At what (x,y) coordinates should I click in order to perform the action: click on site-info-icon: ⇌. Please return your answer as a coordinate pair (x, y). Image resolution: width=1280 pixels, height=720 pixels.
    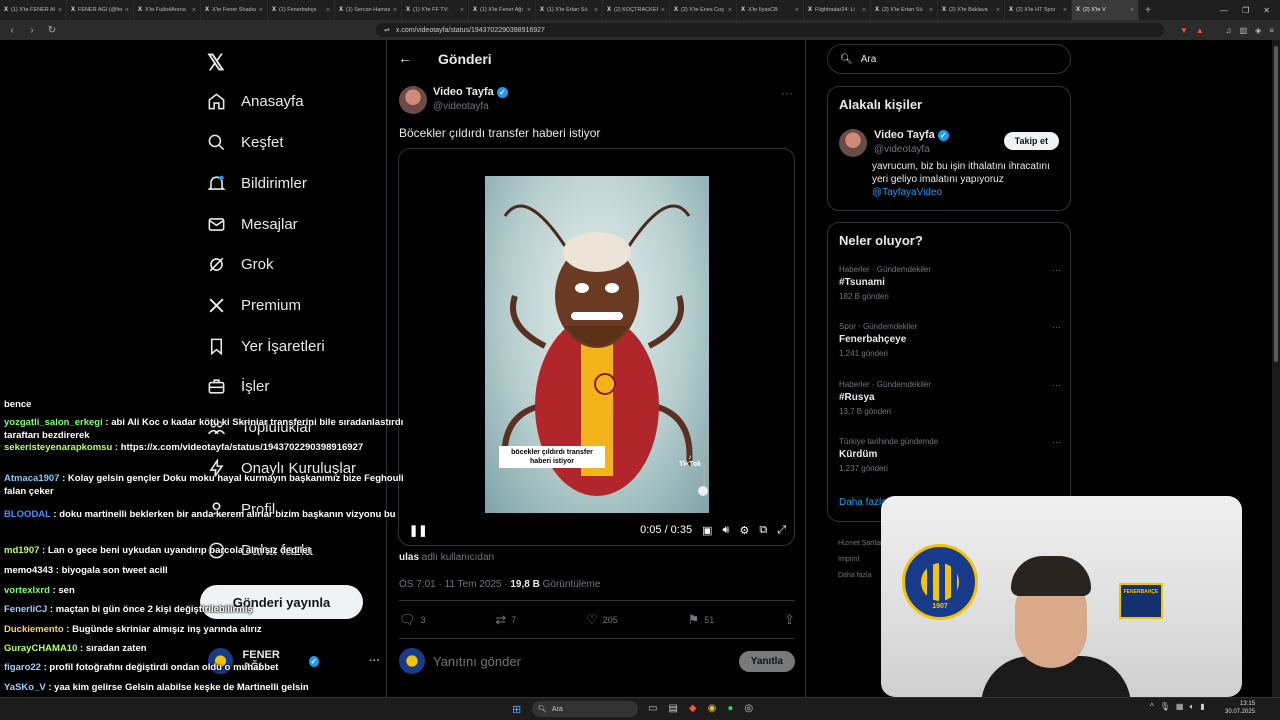
    Looking at the image, I should click on (387, 30).